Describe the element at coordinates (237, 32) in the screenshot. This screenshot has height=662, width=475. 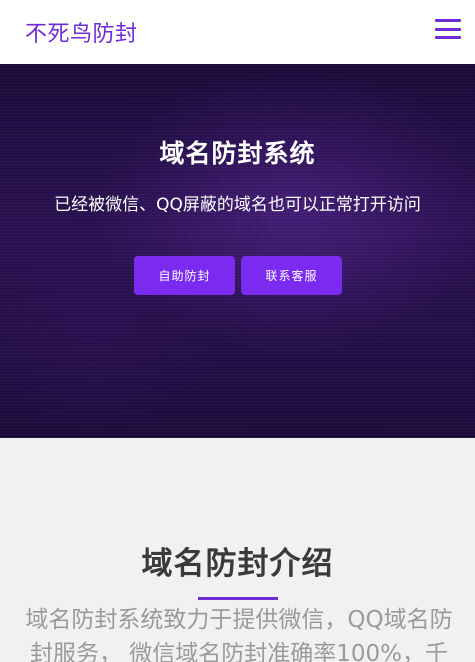
I see `navbar: 不死鸟防封` at that location.